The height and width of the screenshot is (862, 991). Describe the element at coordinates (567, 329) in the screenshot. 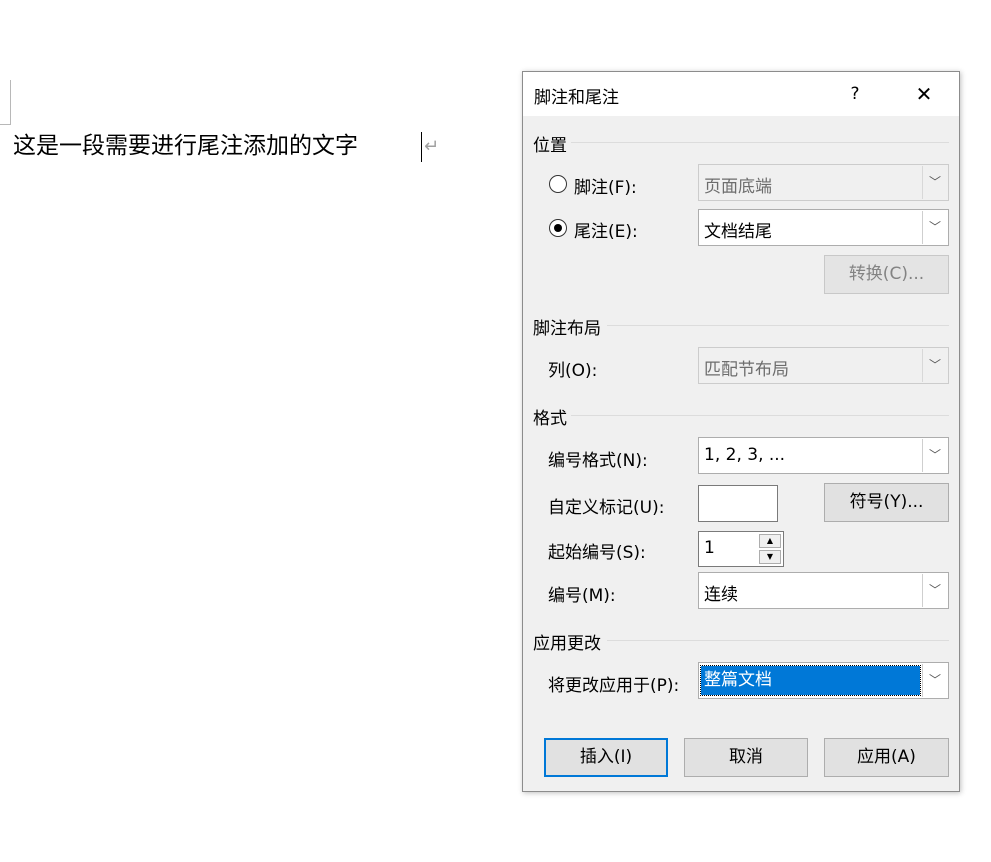

I see `footnote-layout-heading: 脚注布局` at that location.